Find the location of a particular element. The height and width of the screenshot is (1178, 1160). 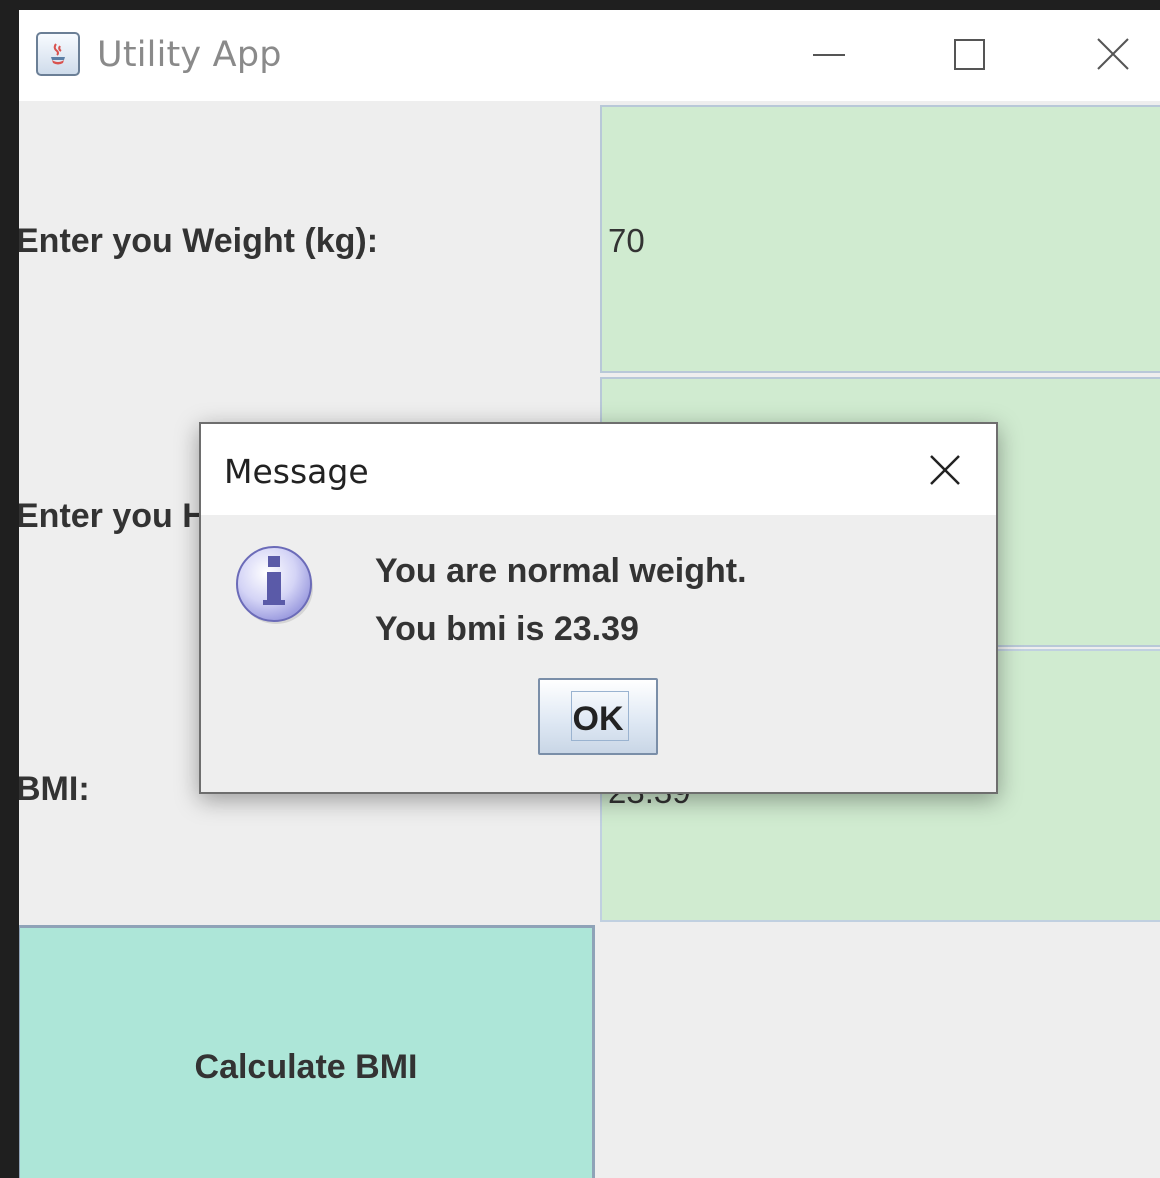

calculate-bmi-label: Calculate BMI is located at coordinates (306, 1067).